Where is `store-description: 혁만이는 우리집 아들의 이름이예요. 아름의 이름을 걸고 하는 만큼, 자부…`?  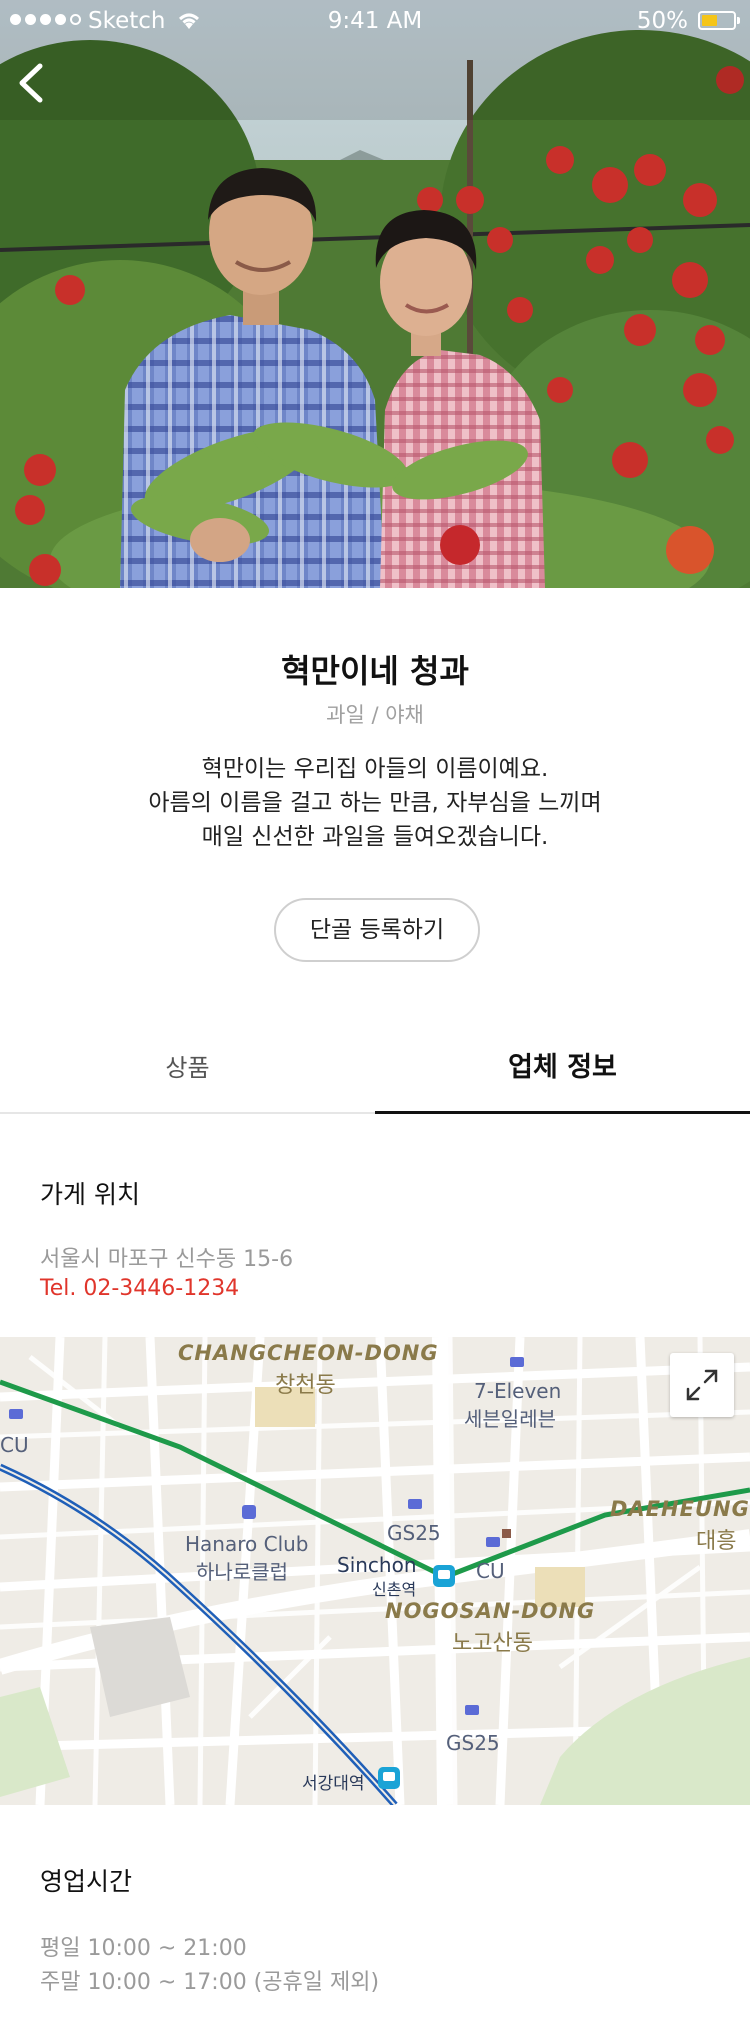
store-description: 혁만이는 우리집 아들의 이름이예요. 아름의 이름을 걸고 하는 만큼, 자부… is located at coordinates (375, 803).